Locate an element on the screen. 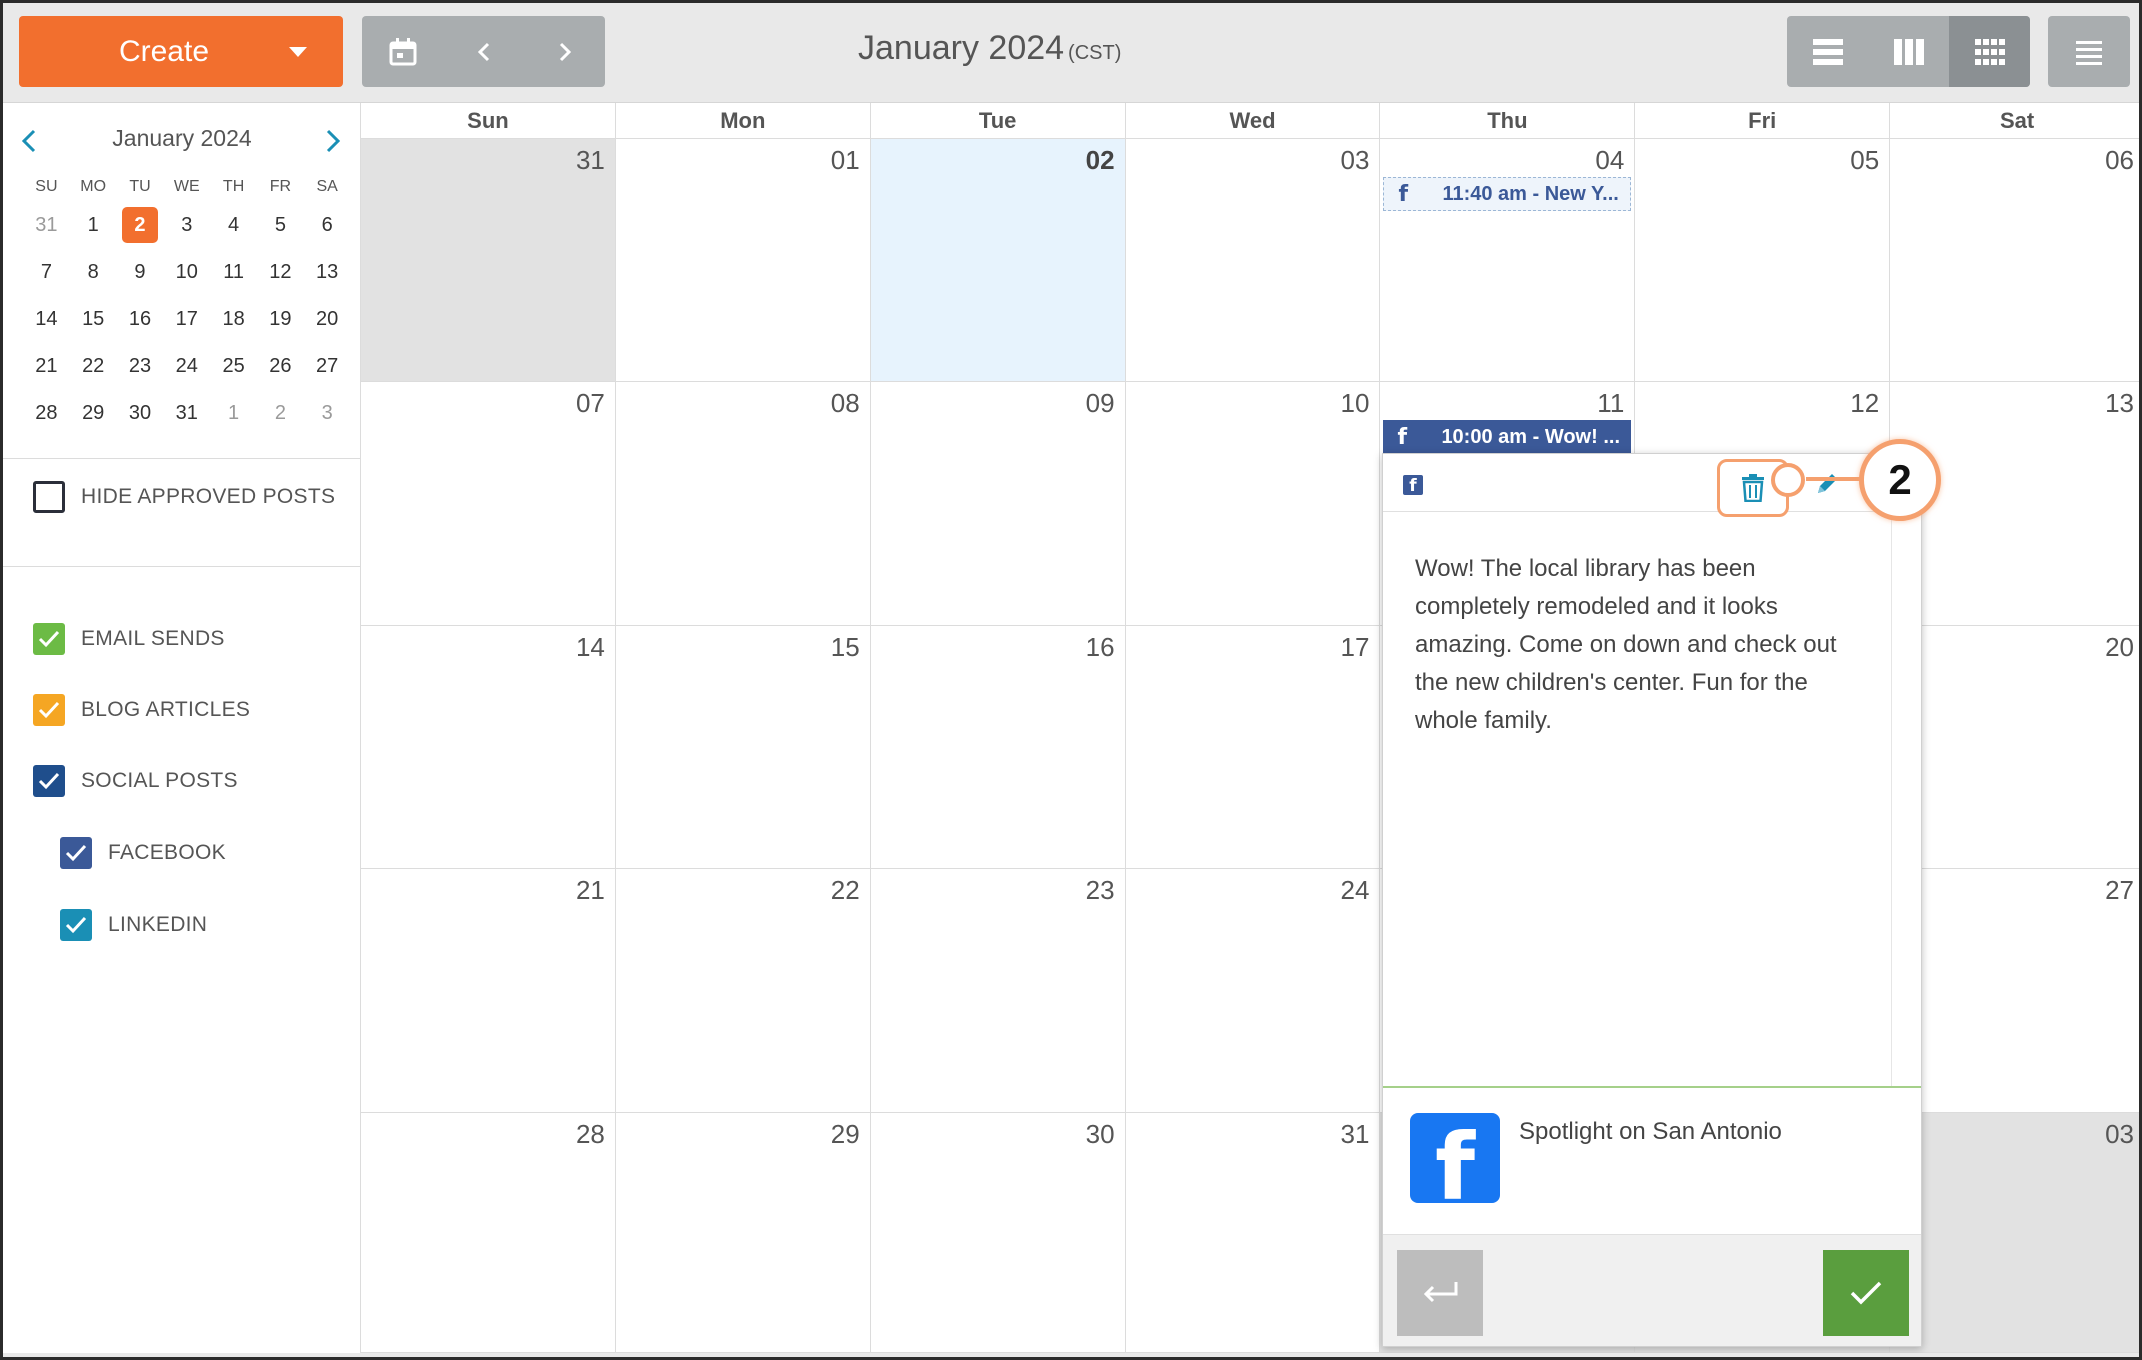 Image resolution: width=2142 pixels, height=1360 pixels. mini-day: 30 is located at coordinates (140, 413).